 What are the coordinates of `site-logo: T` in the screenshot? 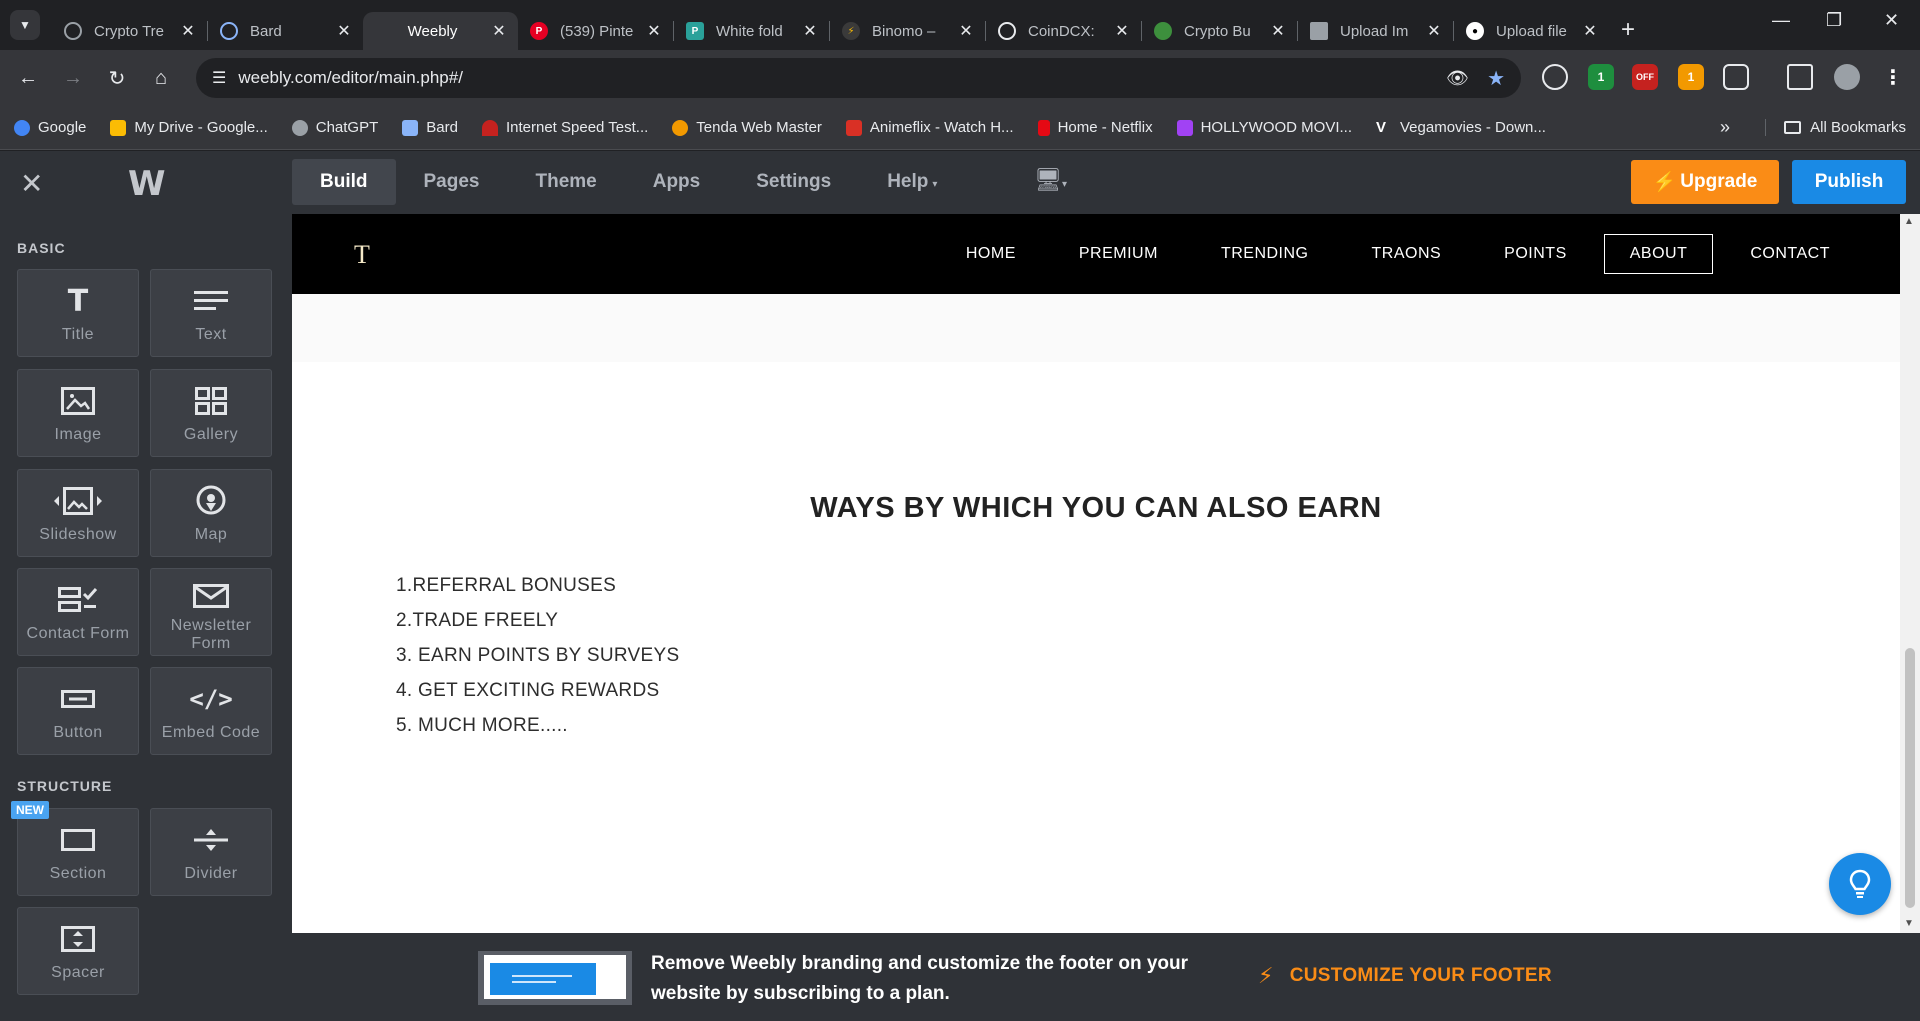 It's located at (362, 255).